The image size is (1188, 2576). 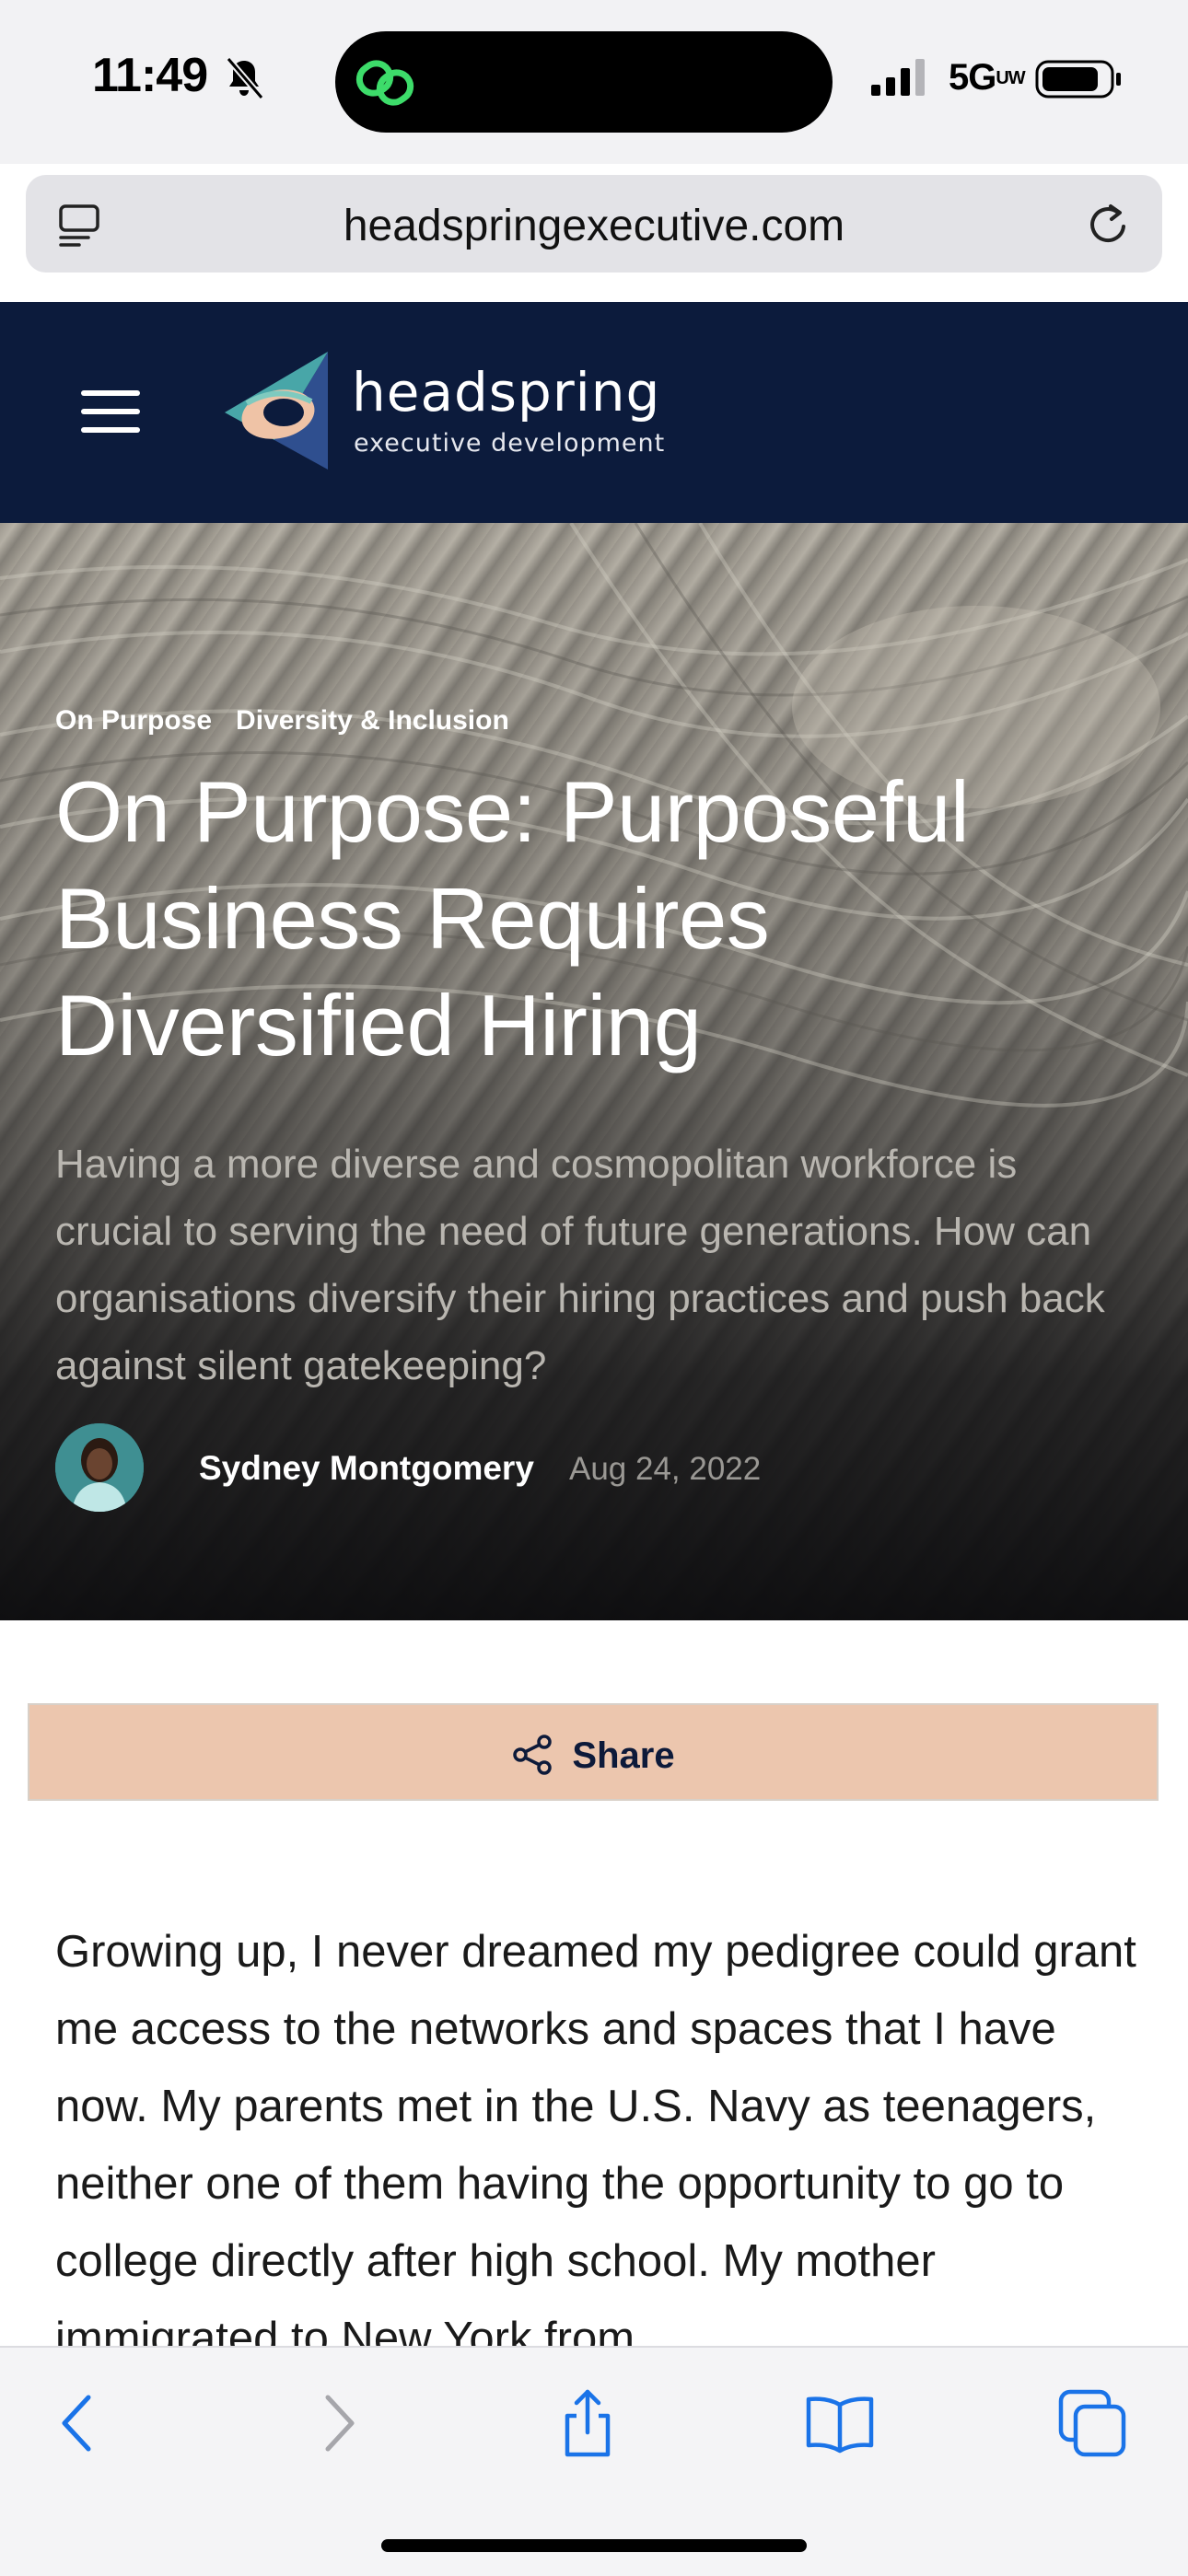 I want to click on brand-name: headspring, so click(x=507, y=392).